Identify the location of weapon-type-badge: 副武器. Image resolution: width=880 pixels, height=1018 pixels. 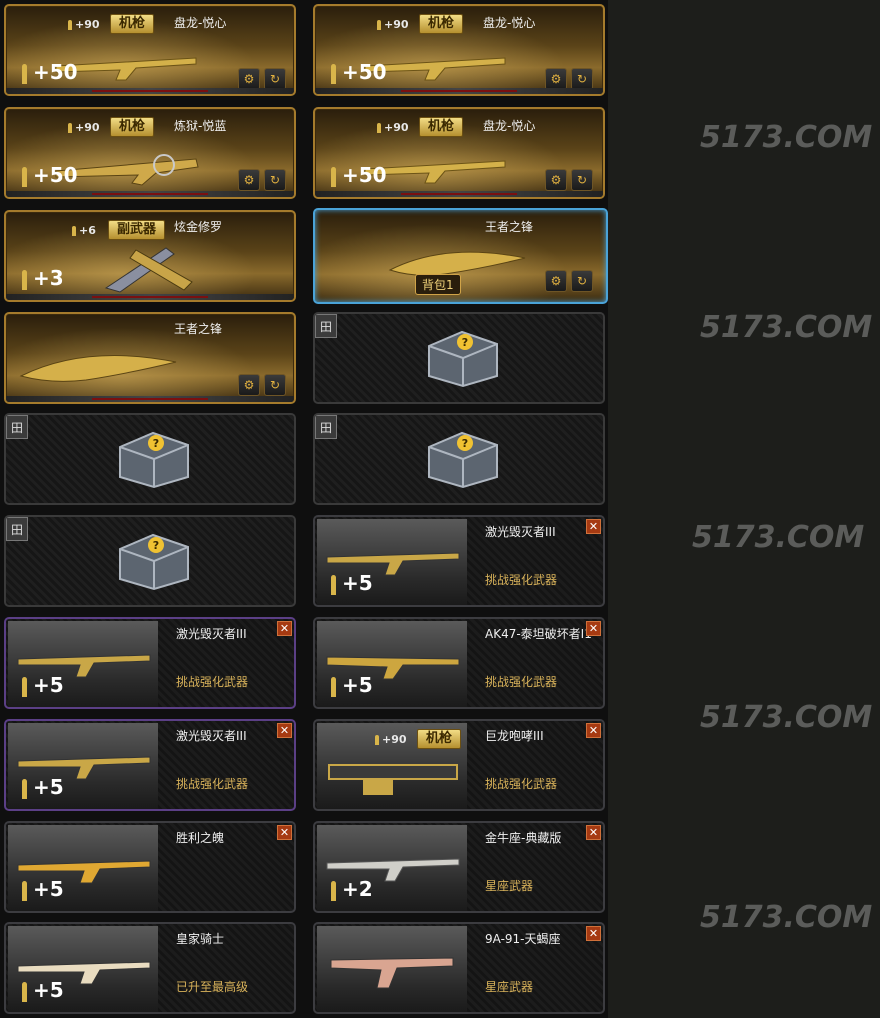
(137, 230).